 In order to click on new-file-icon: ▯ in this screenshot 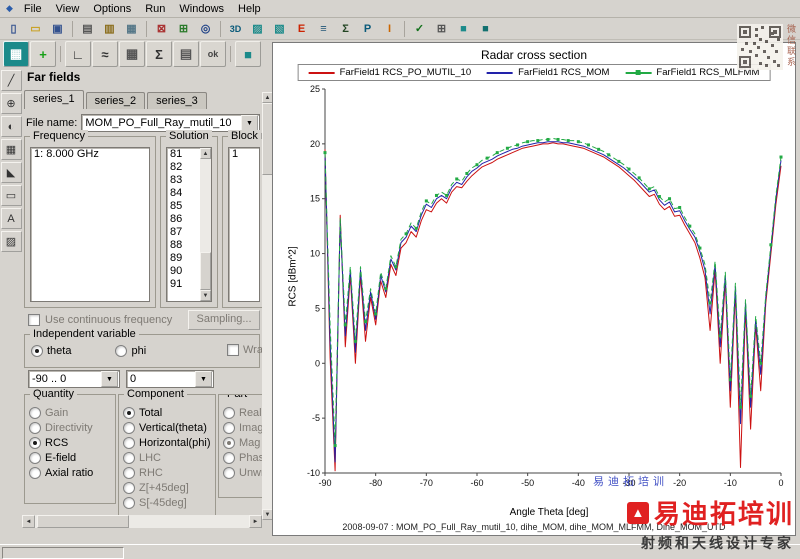, I will do `click(13, 28)`.